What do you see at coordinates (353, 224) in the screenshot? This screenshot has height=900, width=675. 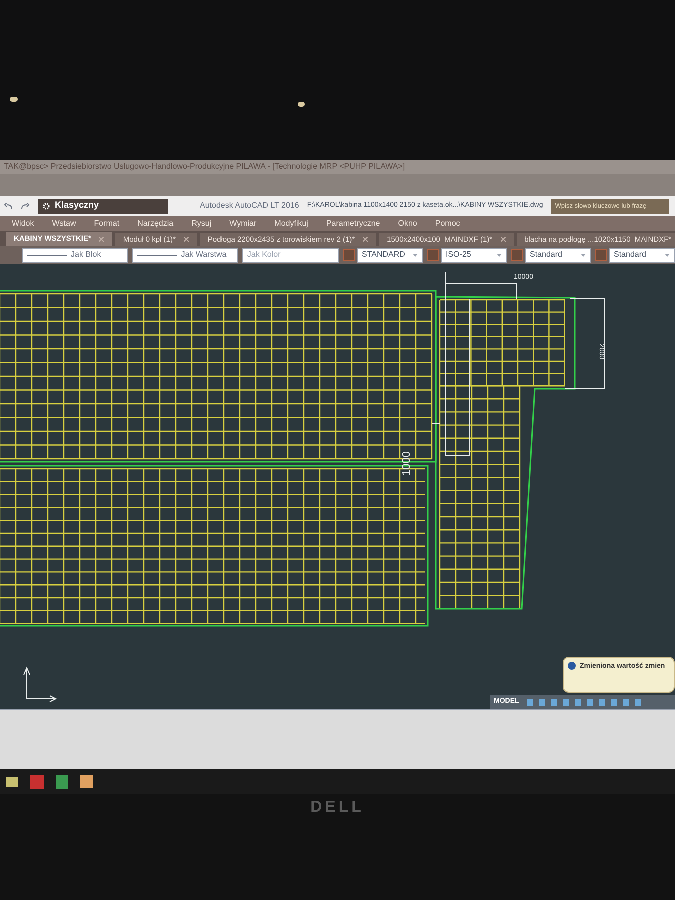 I see `menu-item: Parametryczne` at bounding box center [353, 224].